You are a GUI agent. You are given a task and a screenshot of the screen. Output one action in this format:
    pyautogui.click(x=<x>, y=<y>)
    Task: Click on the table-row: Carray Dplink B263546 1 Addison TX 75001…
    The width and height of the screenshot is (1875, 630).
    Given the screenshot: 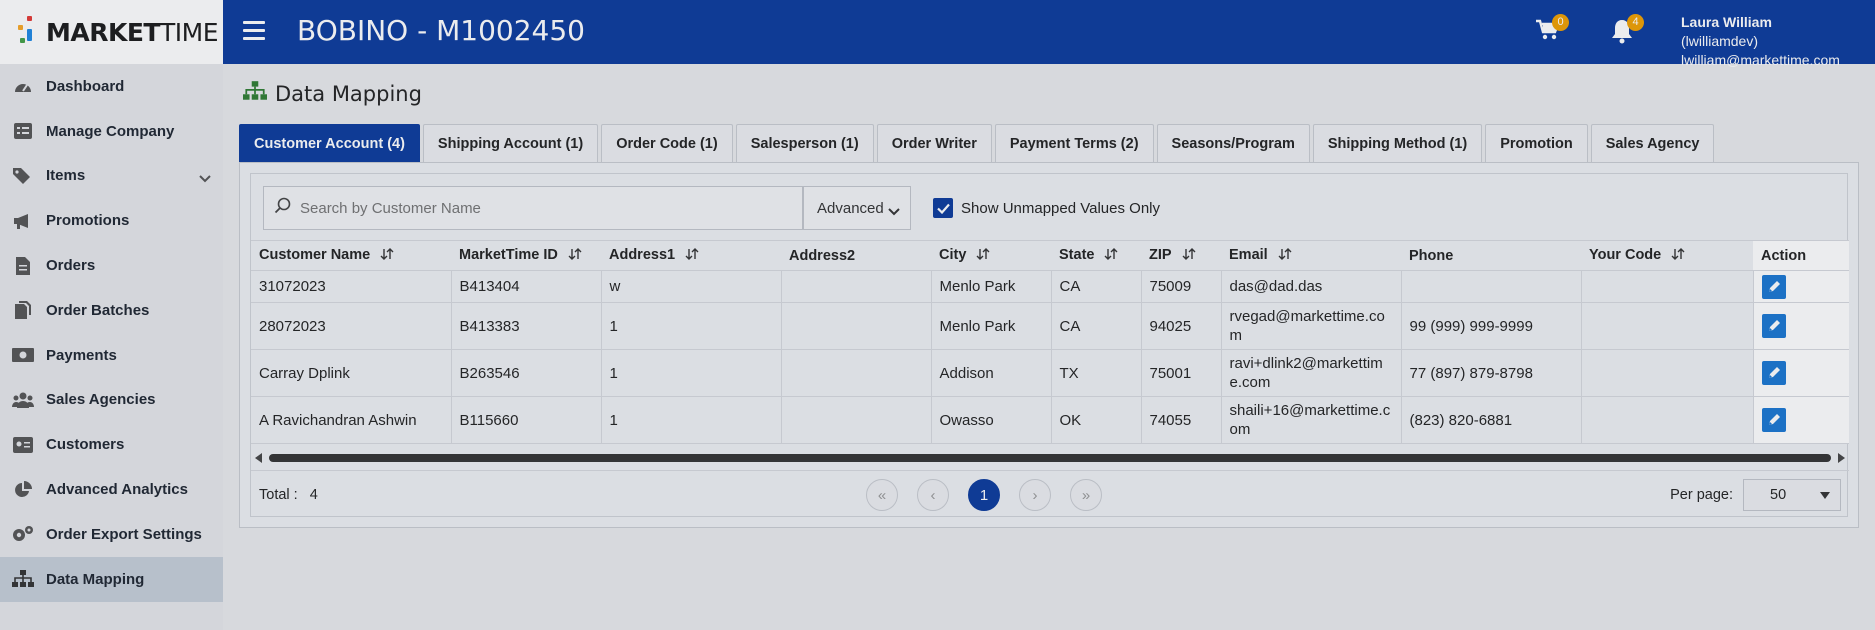 What is the action you would take?
    pyautogui.click(x=1050, y=373)
    